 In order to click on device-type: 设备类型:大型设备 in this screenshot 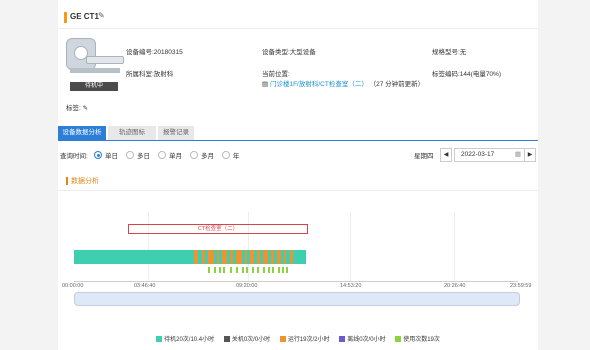, I will do `click(289, 52)`.